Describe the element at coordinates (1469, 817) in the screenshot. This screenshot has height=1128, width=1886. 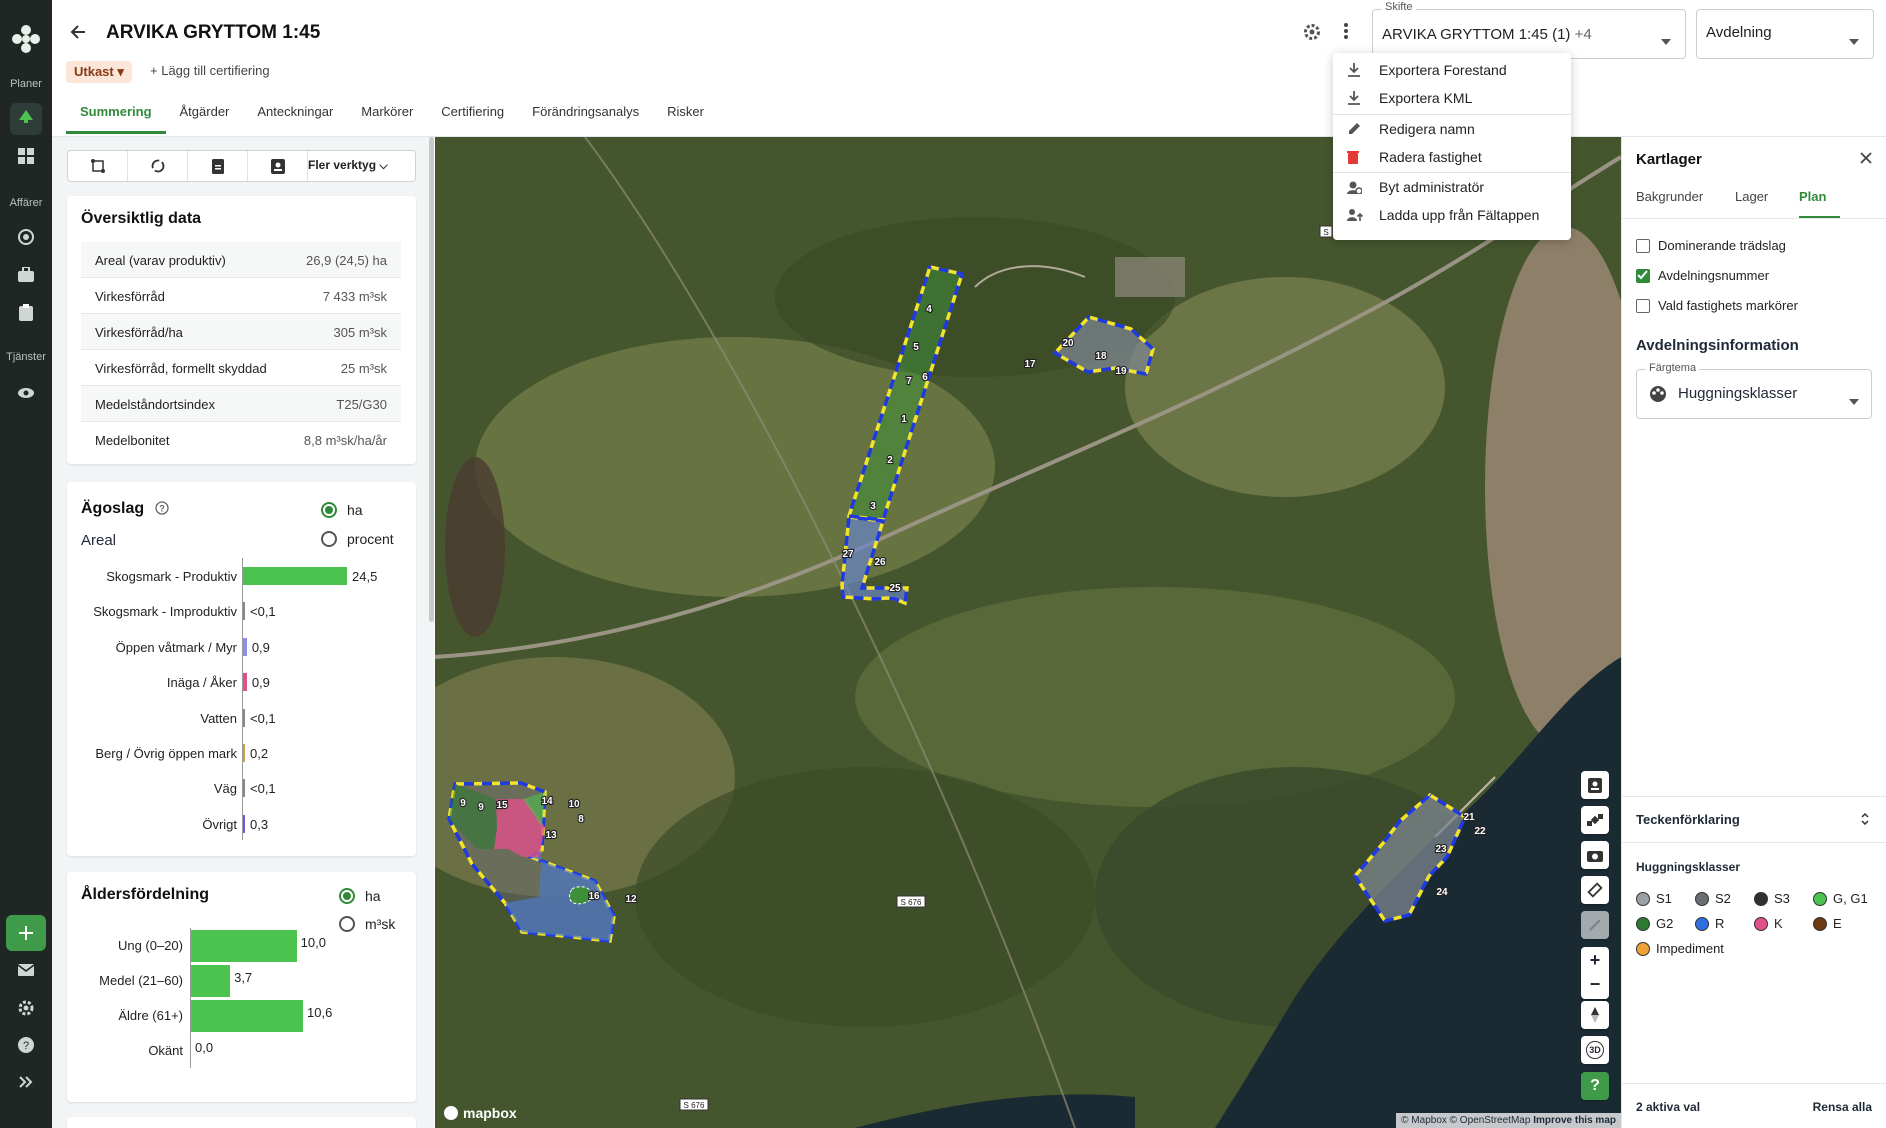
I see `stand-label-21: 21` at that location.